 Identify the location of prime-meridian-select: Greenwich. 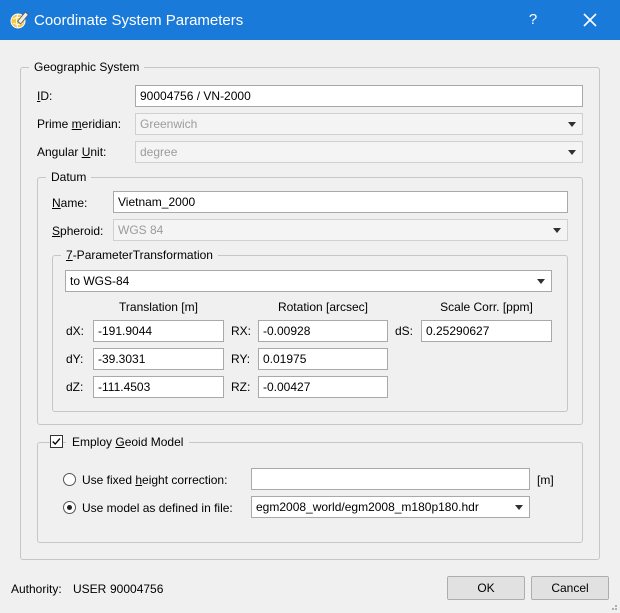
(359, 124).